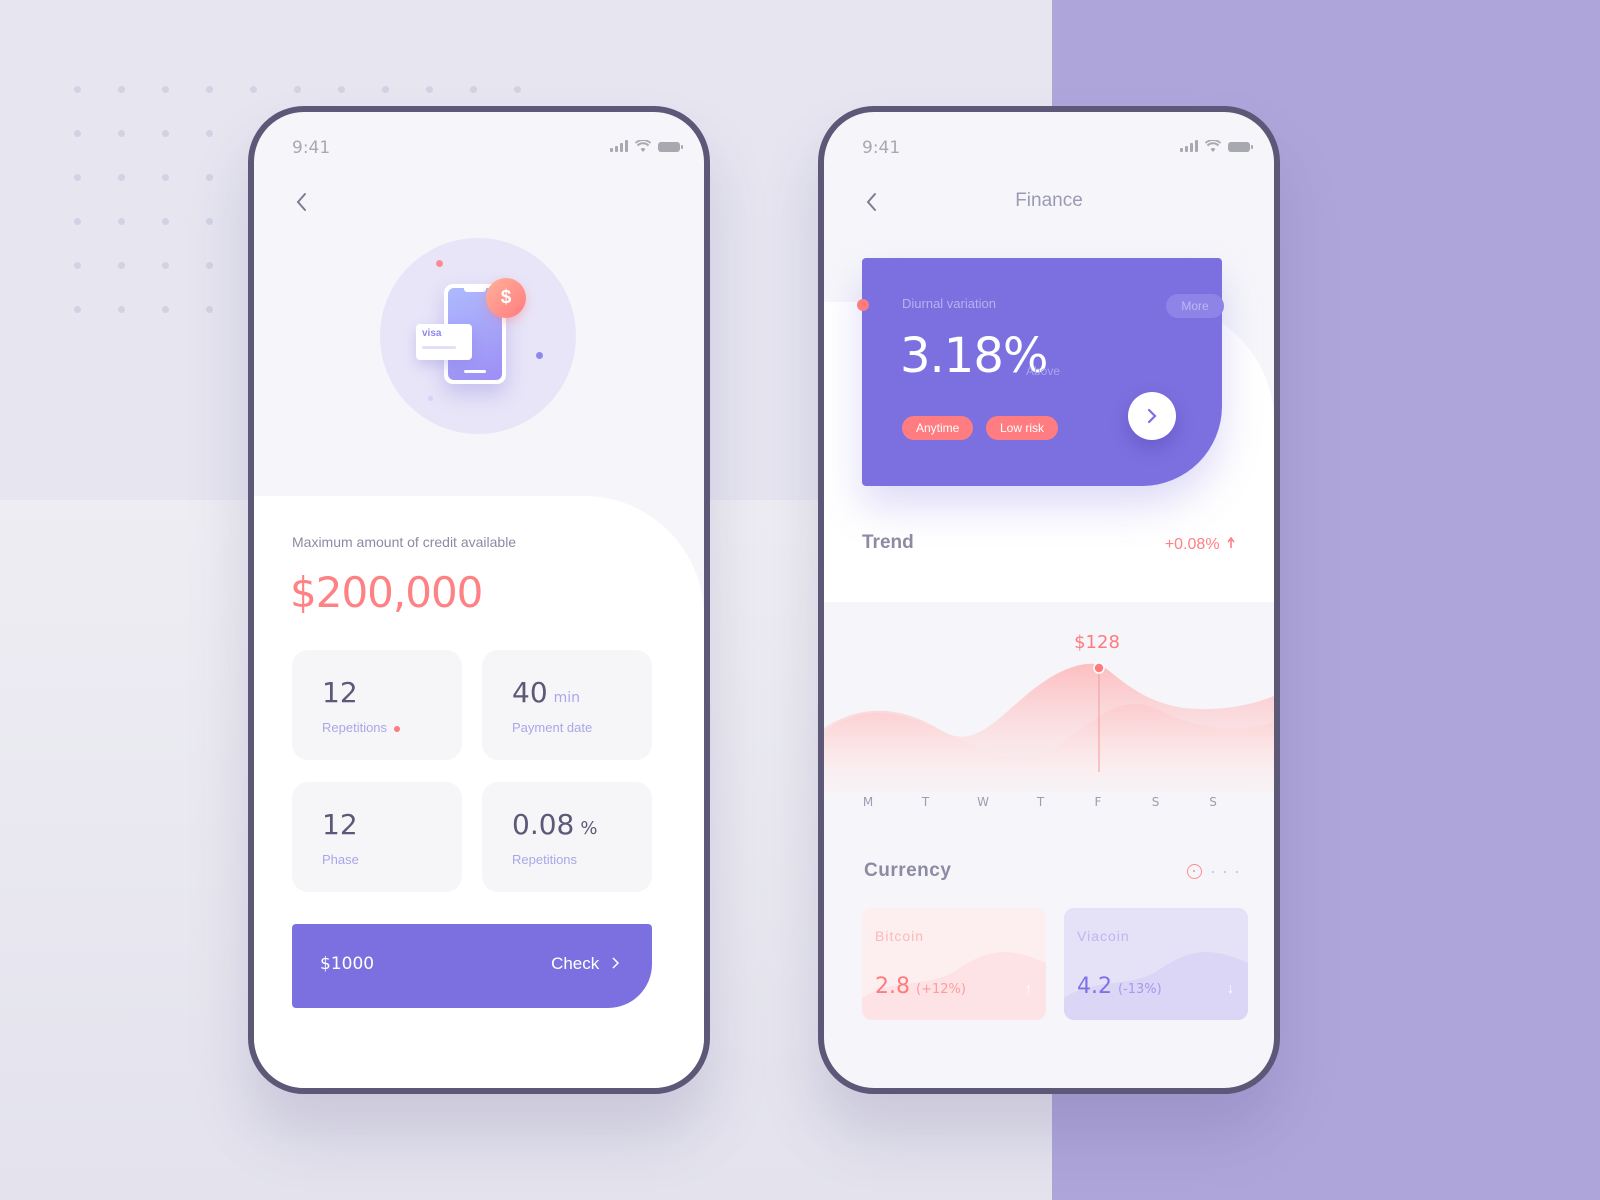 The image size is (1600, 1200). I want to click on next-button, so click(1152, 416).